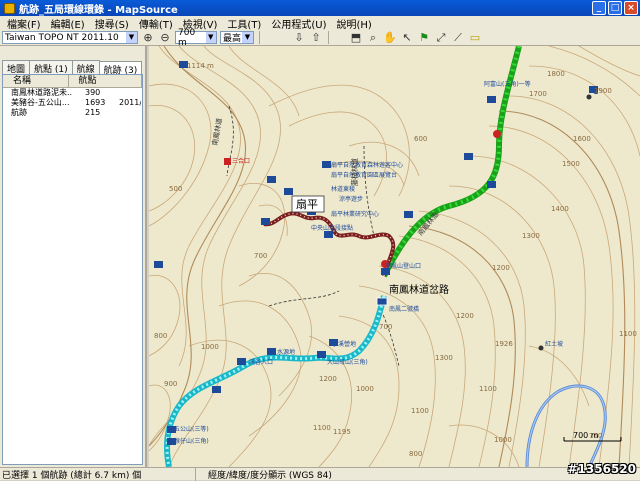  Describe the element at coordinates (356, 38) in the screenshot. I see `map-tool-icon: ⬒` at that location.